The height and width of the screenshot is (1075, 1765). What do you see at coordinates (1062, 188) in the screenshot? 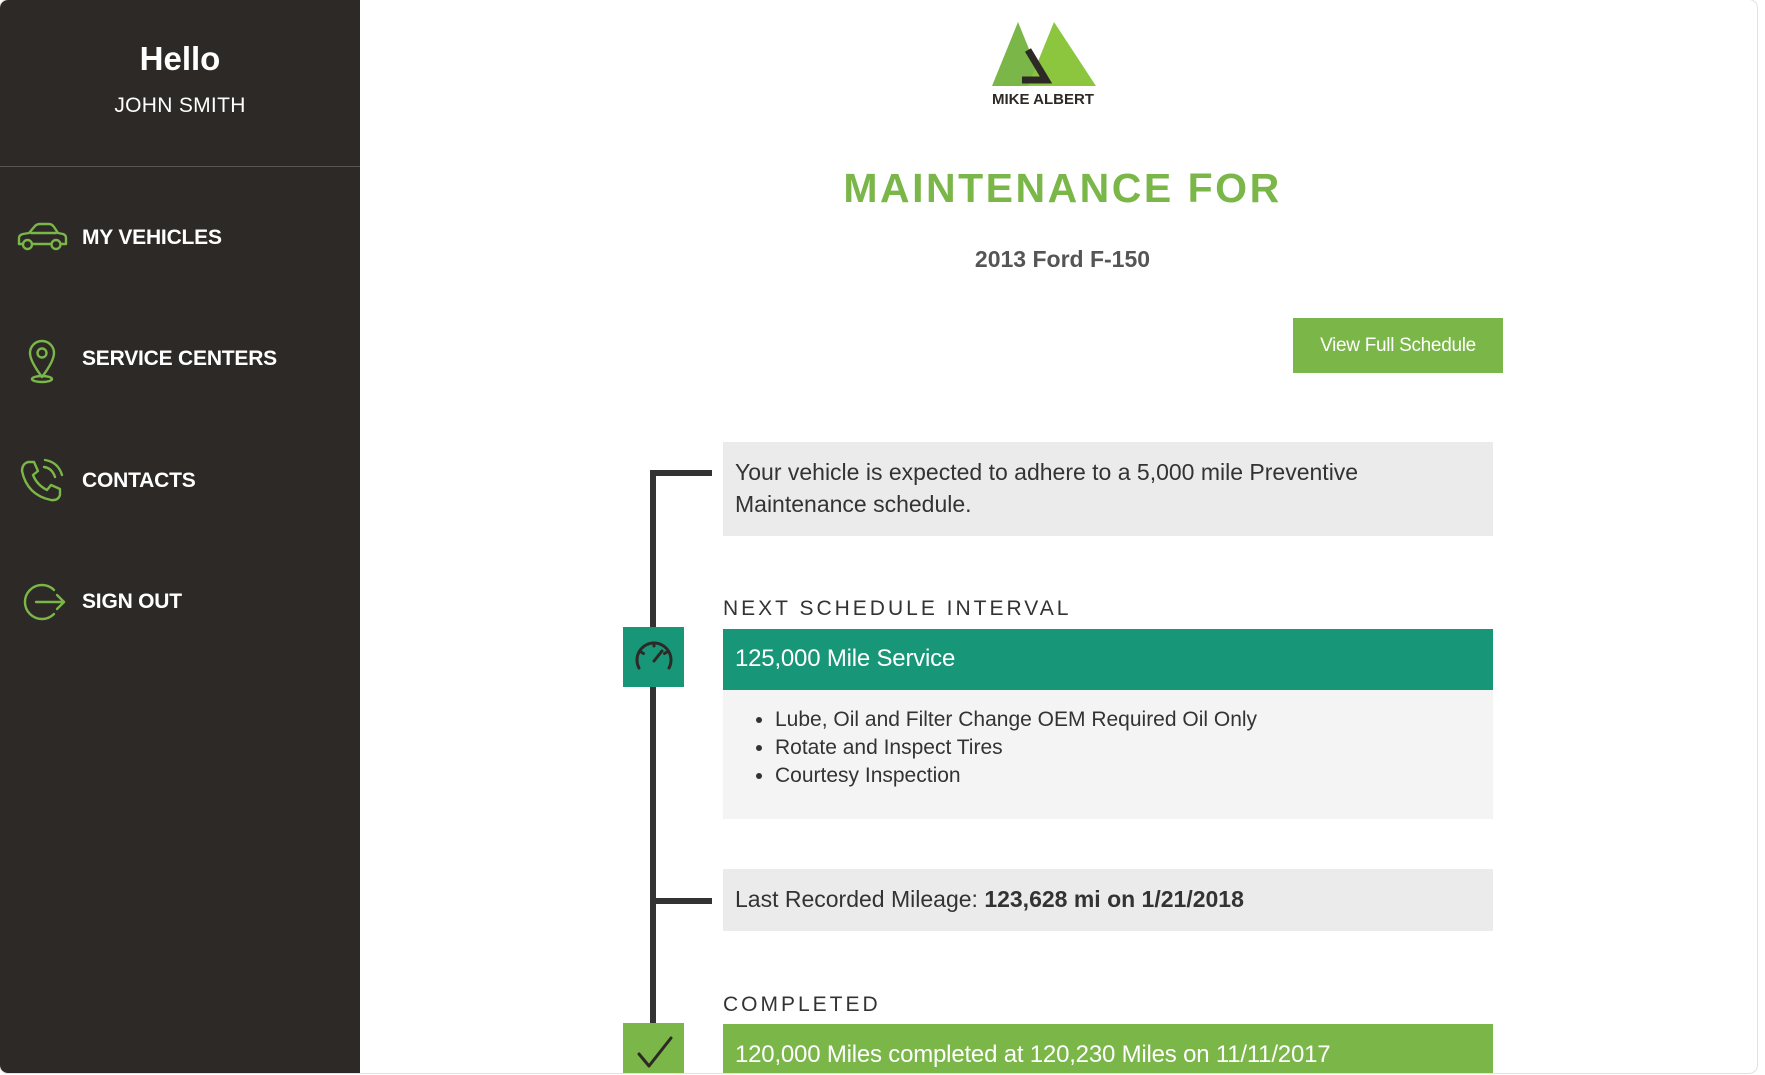
I see `page-title: MAINTENANCE FOR` at bounding box center [1062, 188].